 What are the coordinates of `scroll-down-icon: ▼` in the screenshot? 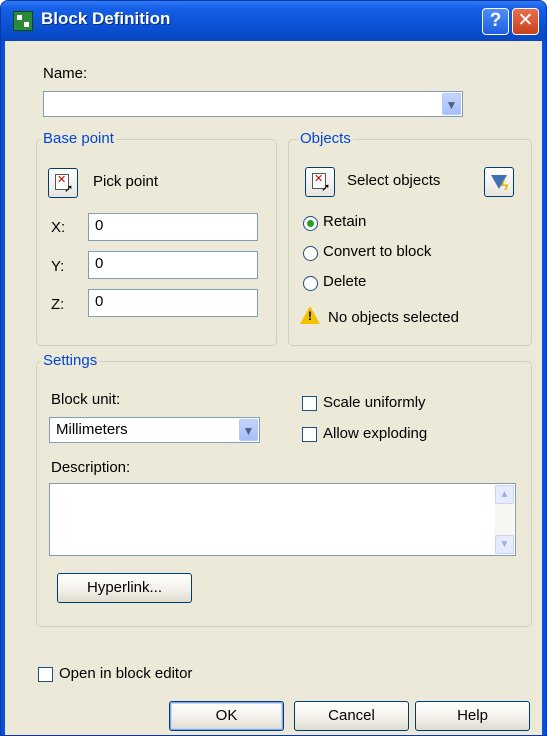 It's located at (504, 544).